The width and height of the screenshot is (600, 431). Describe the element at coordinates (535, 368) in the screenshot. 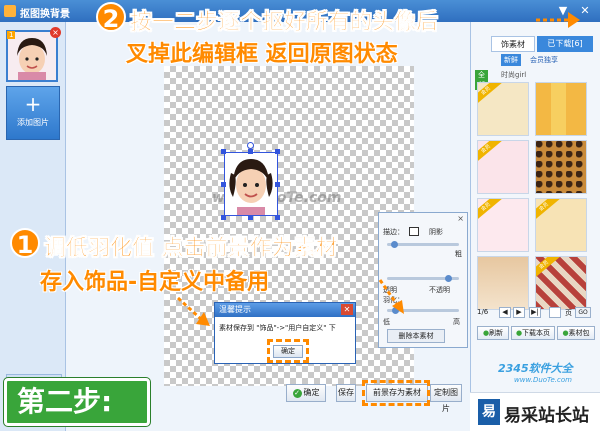

I see `brand-watermark: 2345软件大全` at that location.